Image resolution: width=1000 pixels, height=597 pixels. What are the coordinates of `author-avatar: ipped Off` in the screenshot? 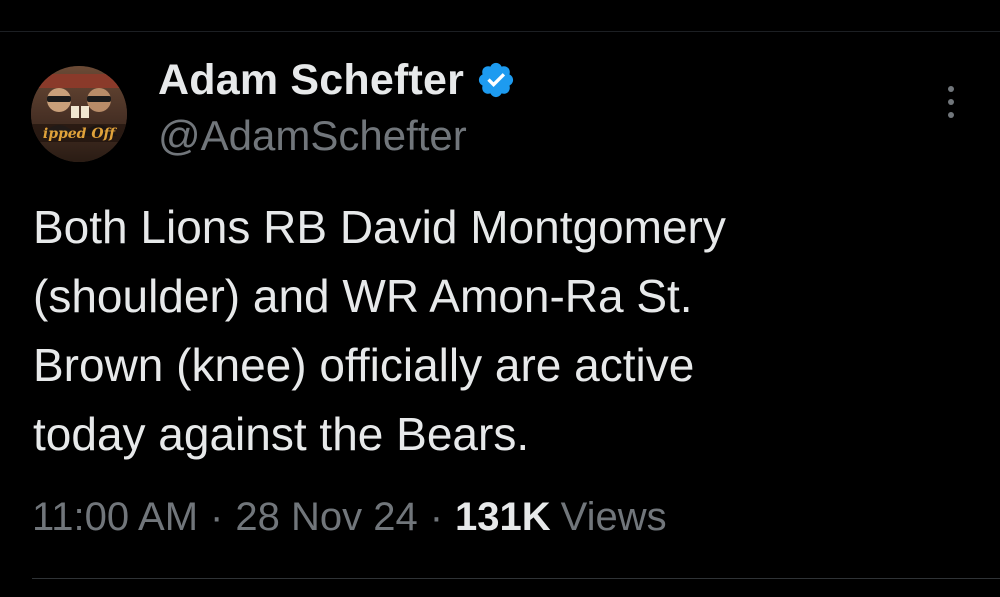 It's located at (79, 114).